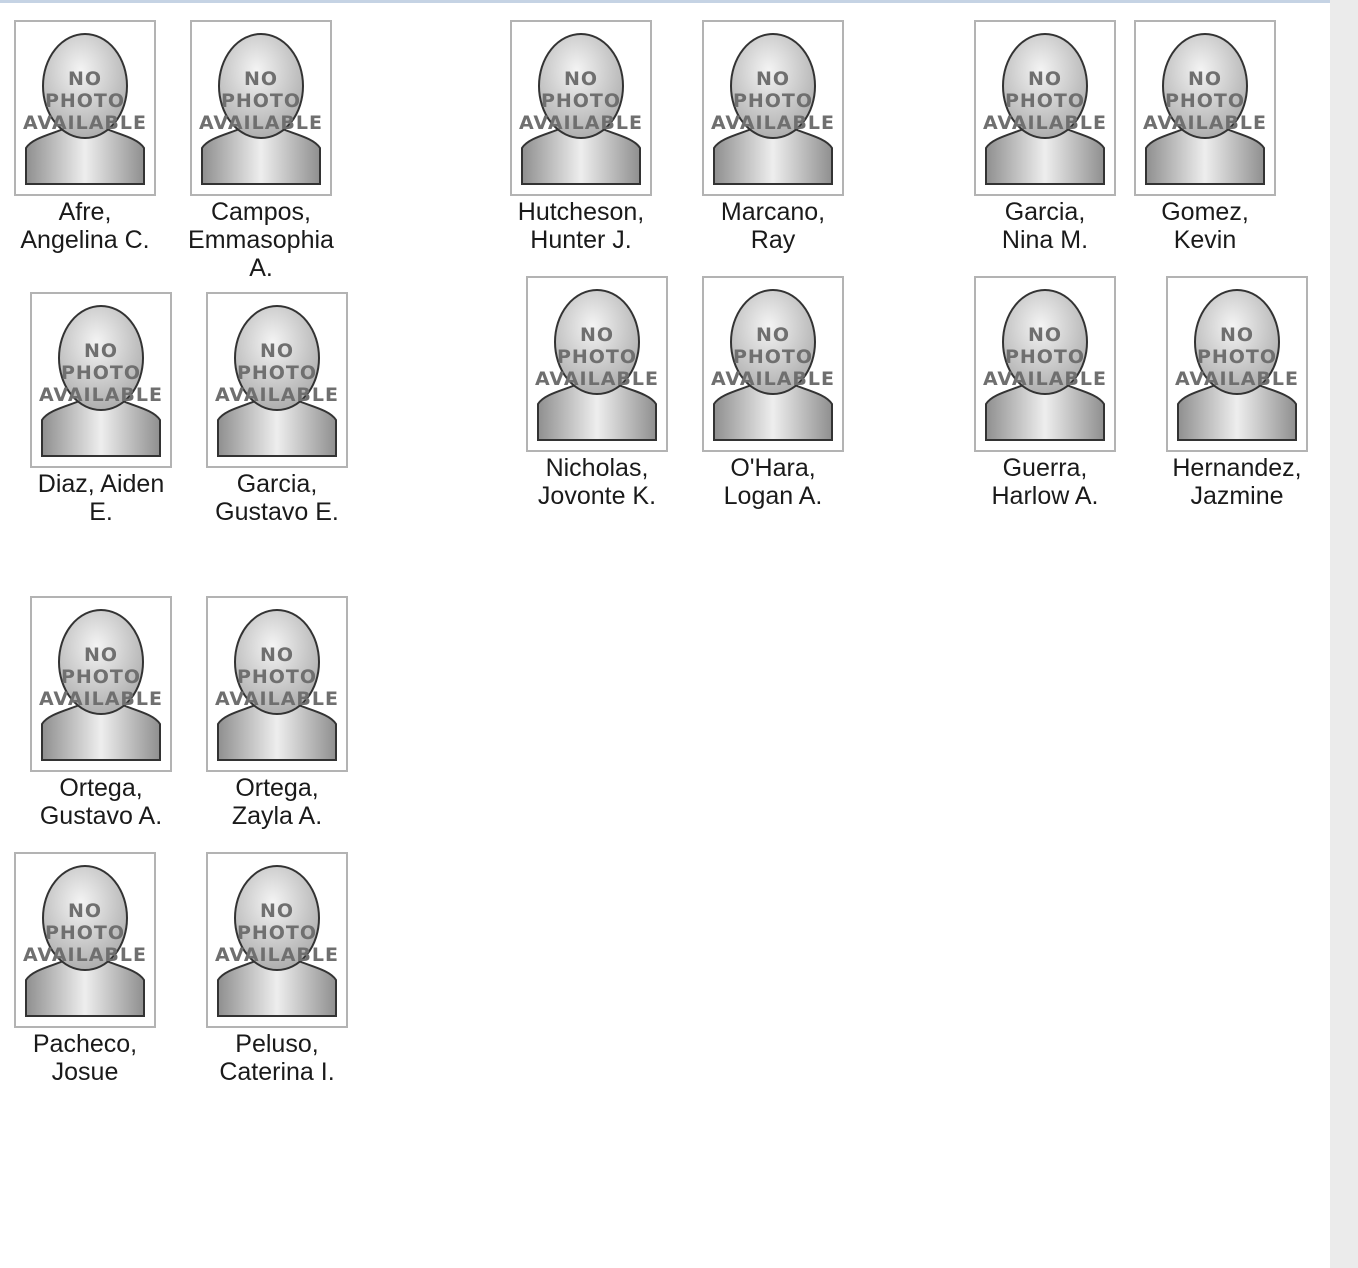 Image resolution: width=1358 pixels, height=1268 pixels. What do you see at coordinates (277, 1072) in the screenshot?
I see `student-name-first: Caterina I.` at bounding box center [277, 1072].